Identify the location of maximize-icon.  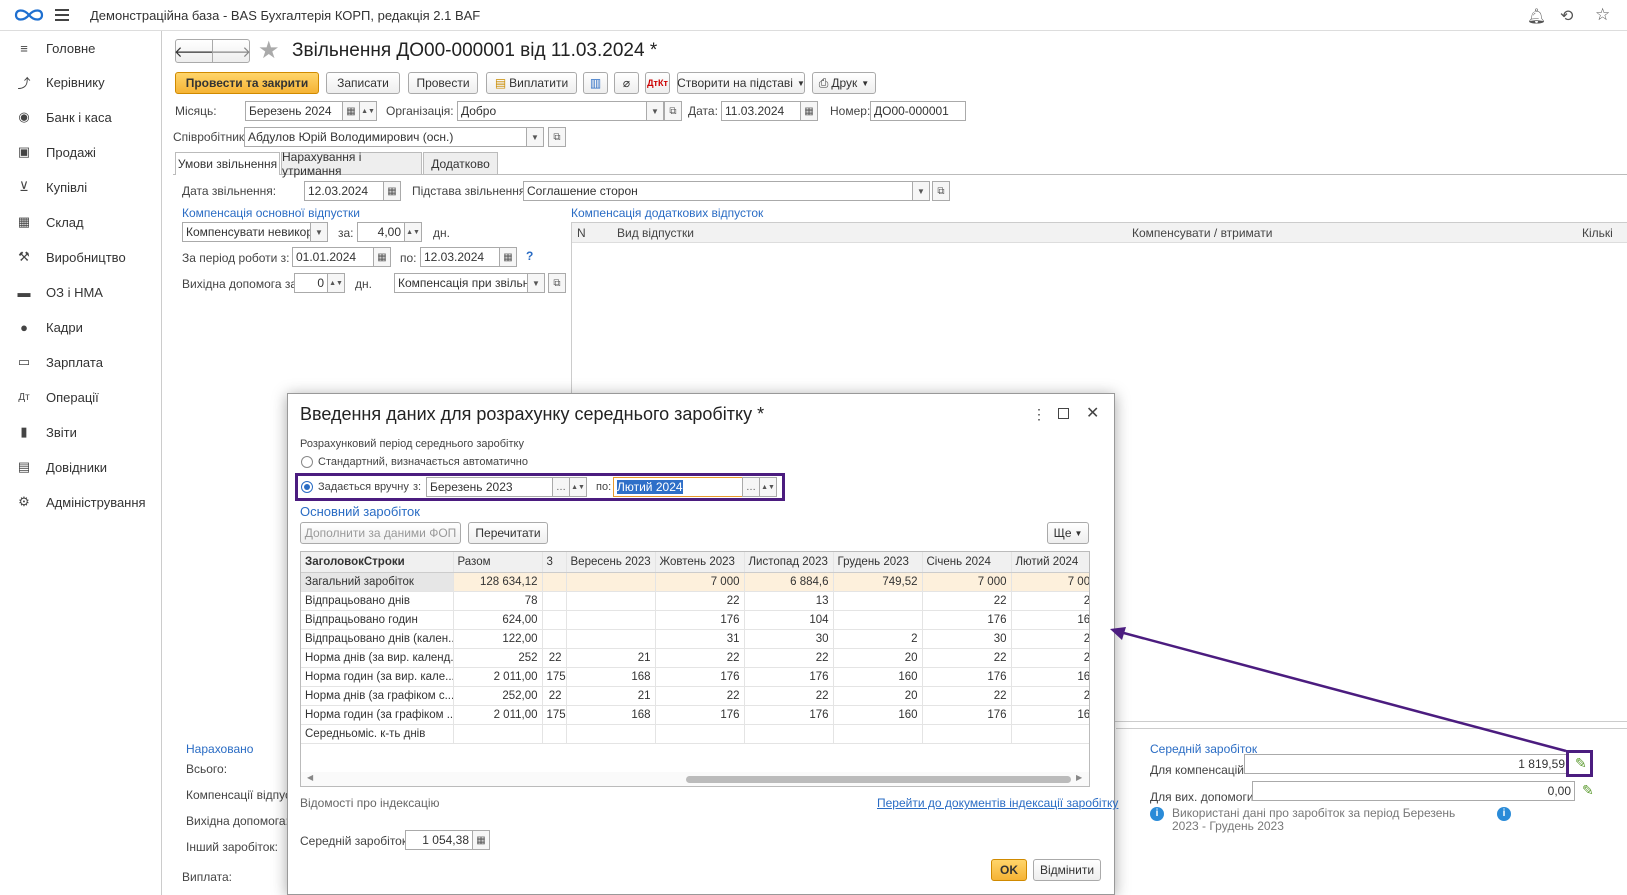
(1063, 413).